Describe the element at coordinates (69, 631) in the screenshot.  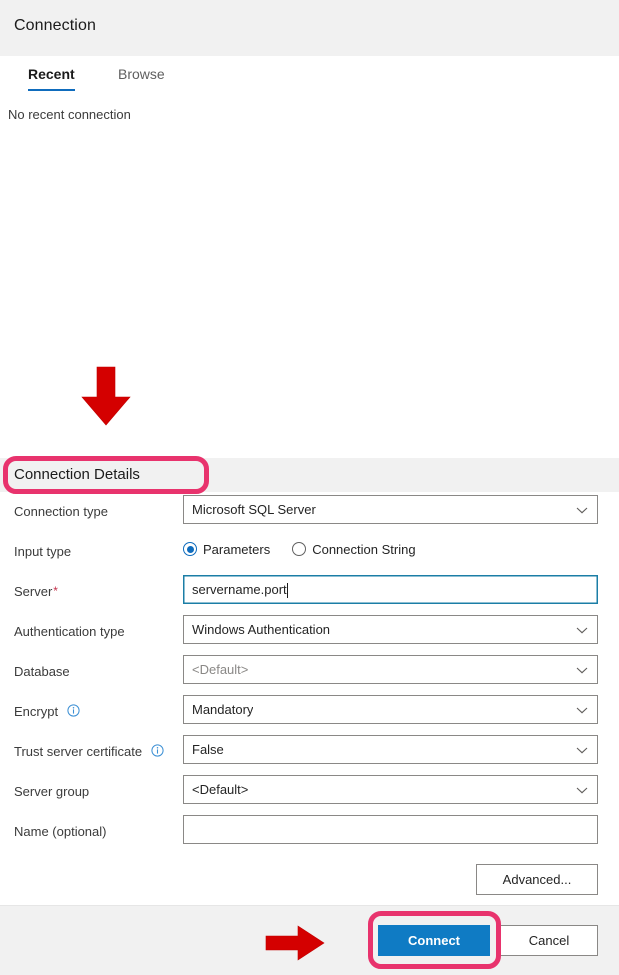
I see `label-authentication-type: Authentication type` at that location.